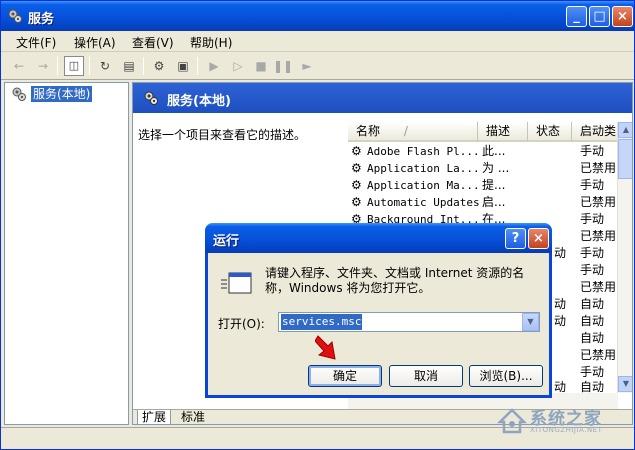 Image resolution: width=635 pixels, height=450 pixels. Describe the element at coordinates (322, 322) in the screenshot. I see `open-input-value: services.msc` at that location.